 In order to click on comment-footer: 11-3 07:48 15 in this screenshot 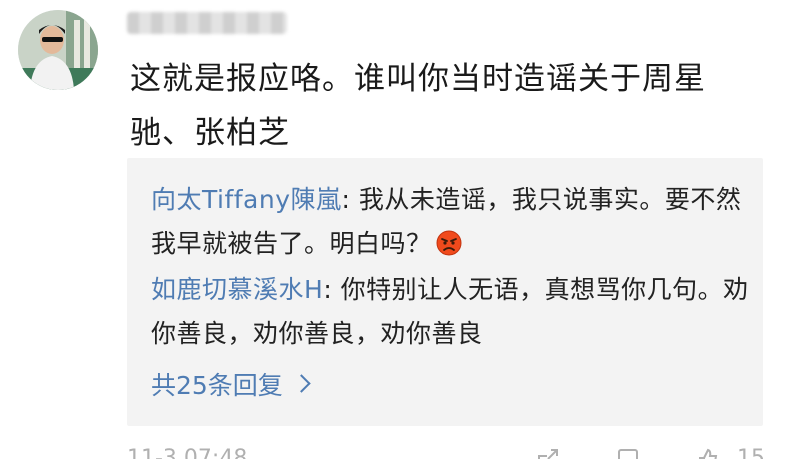, I will do `click(447, 452)`.